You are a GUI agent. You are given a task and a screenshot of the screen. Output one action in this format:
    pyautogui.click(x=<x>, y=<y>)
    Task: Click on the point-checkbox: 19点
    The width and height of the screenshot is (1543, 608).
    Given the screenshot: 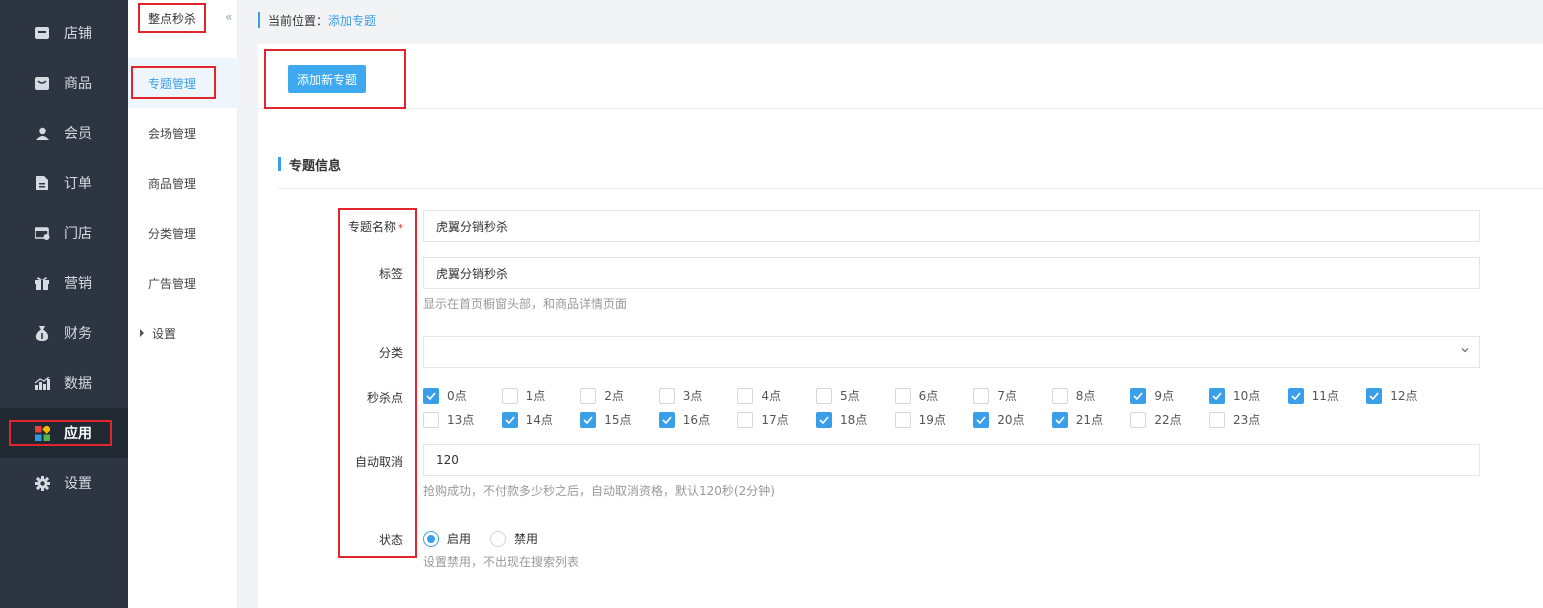 What is the action you would take?
    pyautogui.click(x=920, y=419)
    